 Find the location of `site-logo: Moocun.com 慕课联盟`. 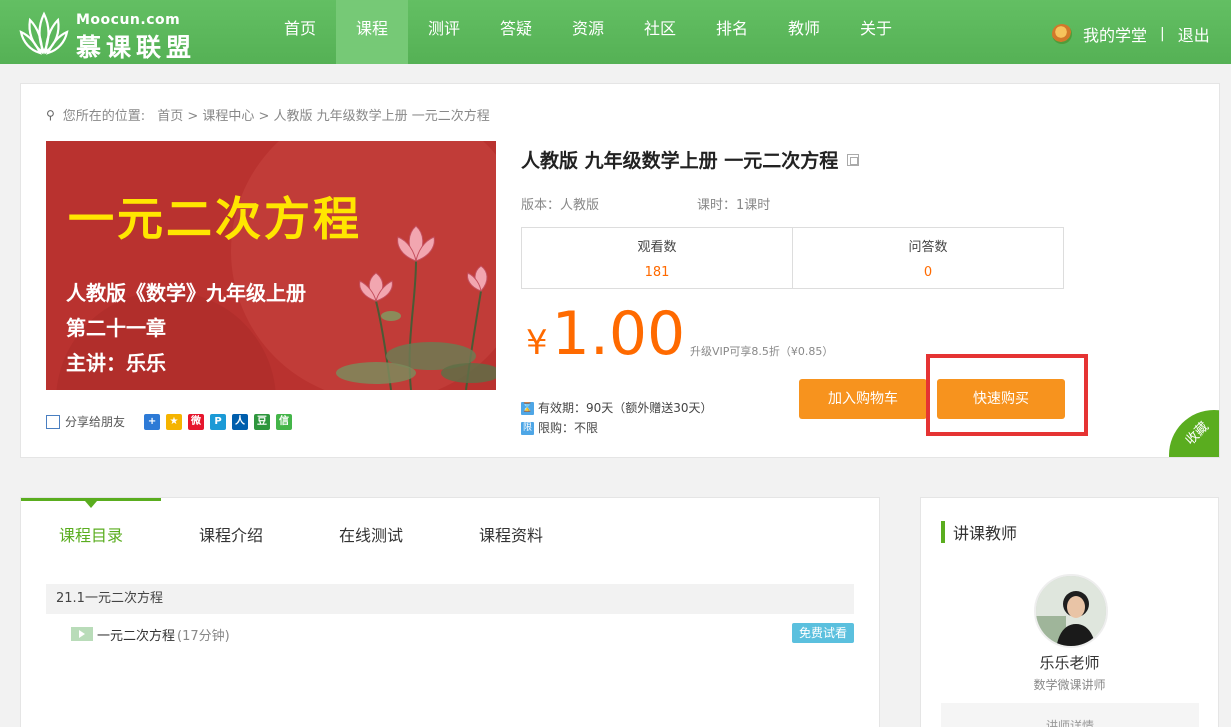

site-logo: Moocun.com 慕课联盟 is located at coordinates (128, 34).